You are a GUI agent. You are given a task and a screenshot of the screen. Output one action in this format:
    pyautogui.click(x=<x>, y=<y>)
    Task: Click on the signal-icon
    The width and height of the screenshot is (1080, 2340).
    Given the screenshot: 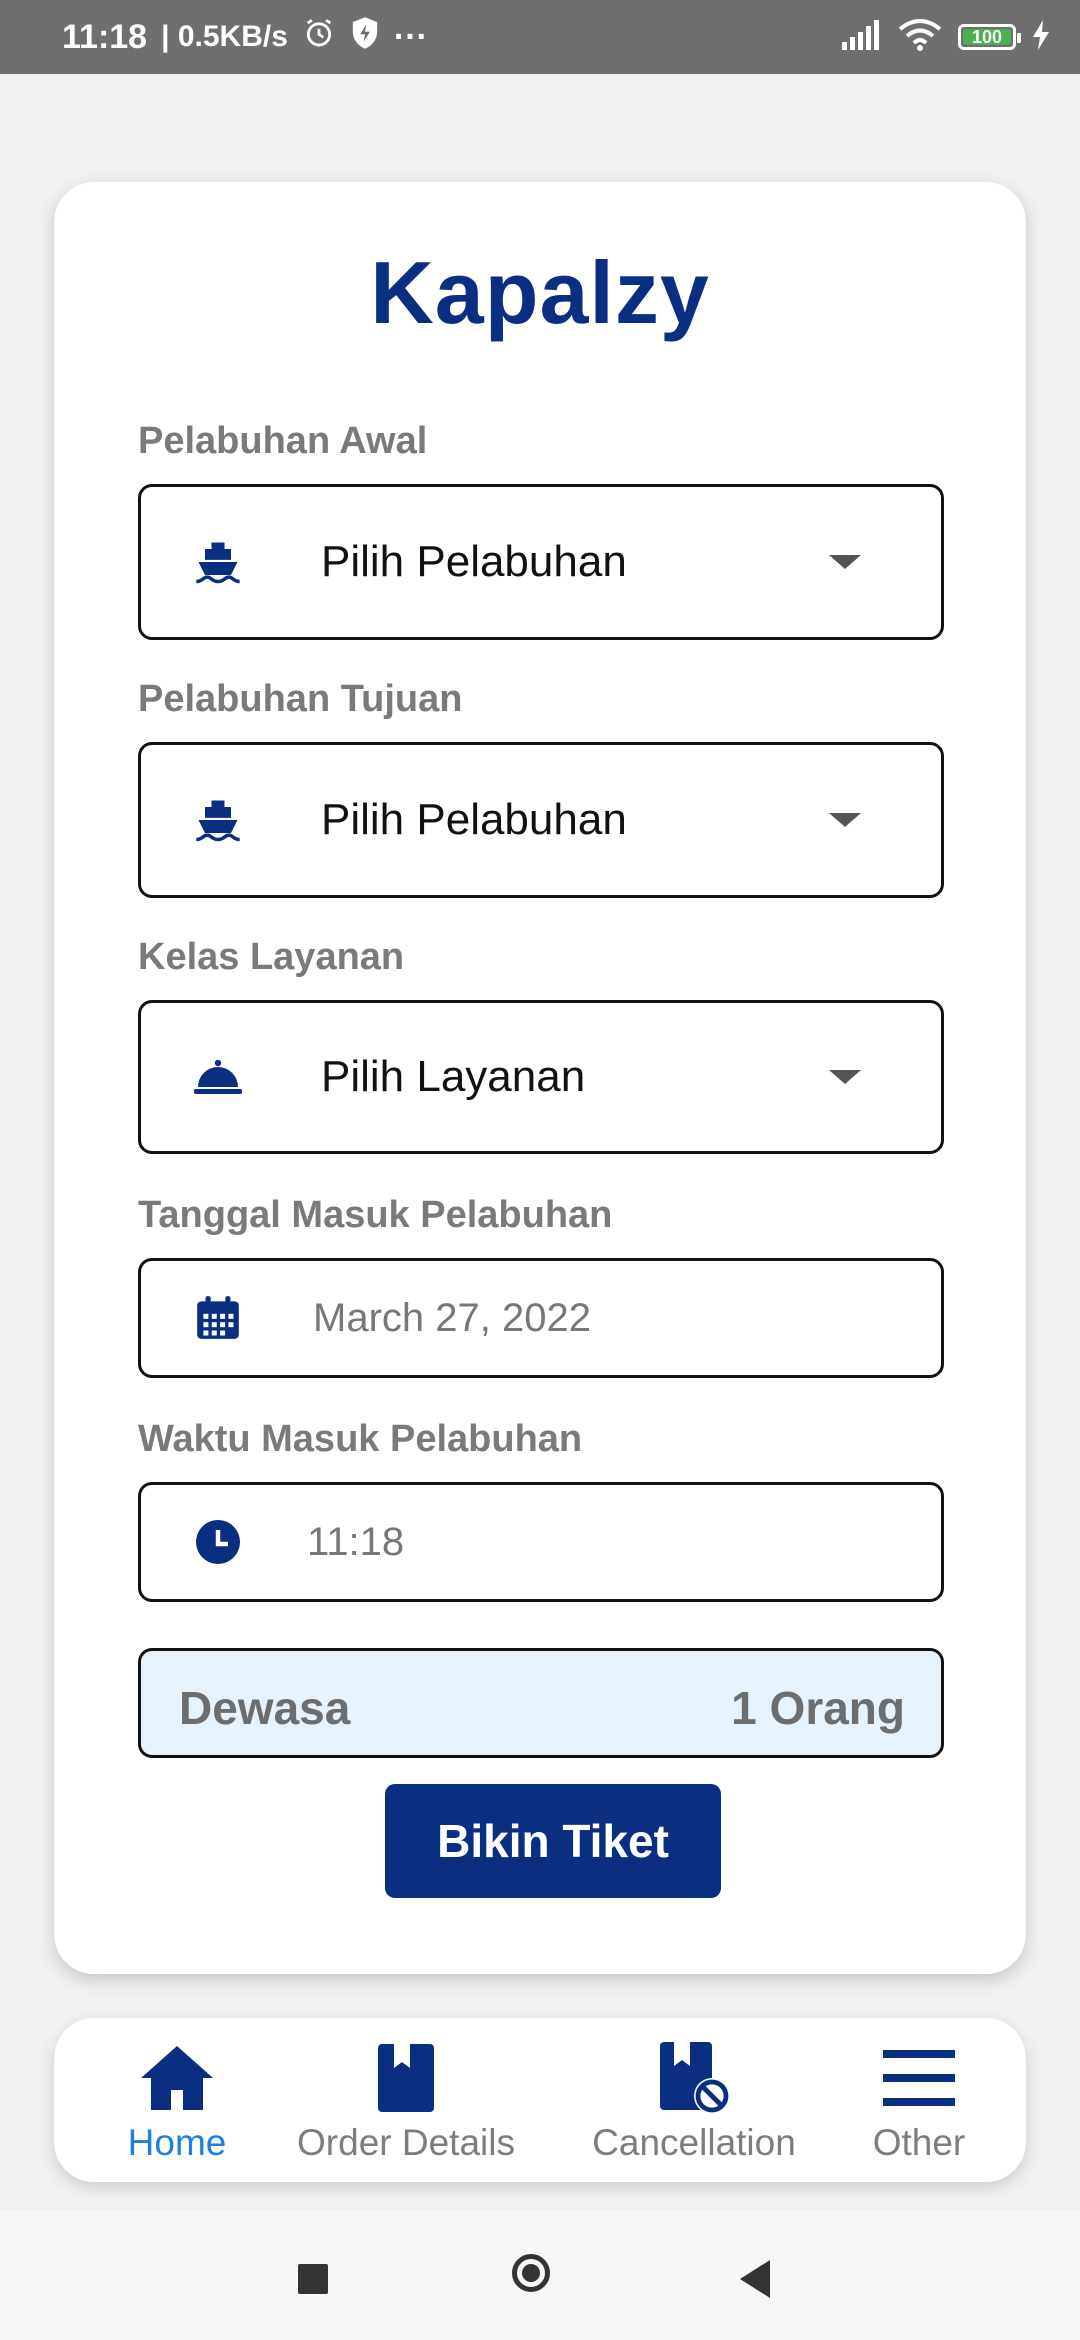 What is the action you would take?
    pyautogui.click(x=862, y=37)
    